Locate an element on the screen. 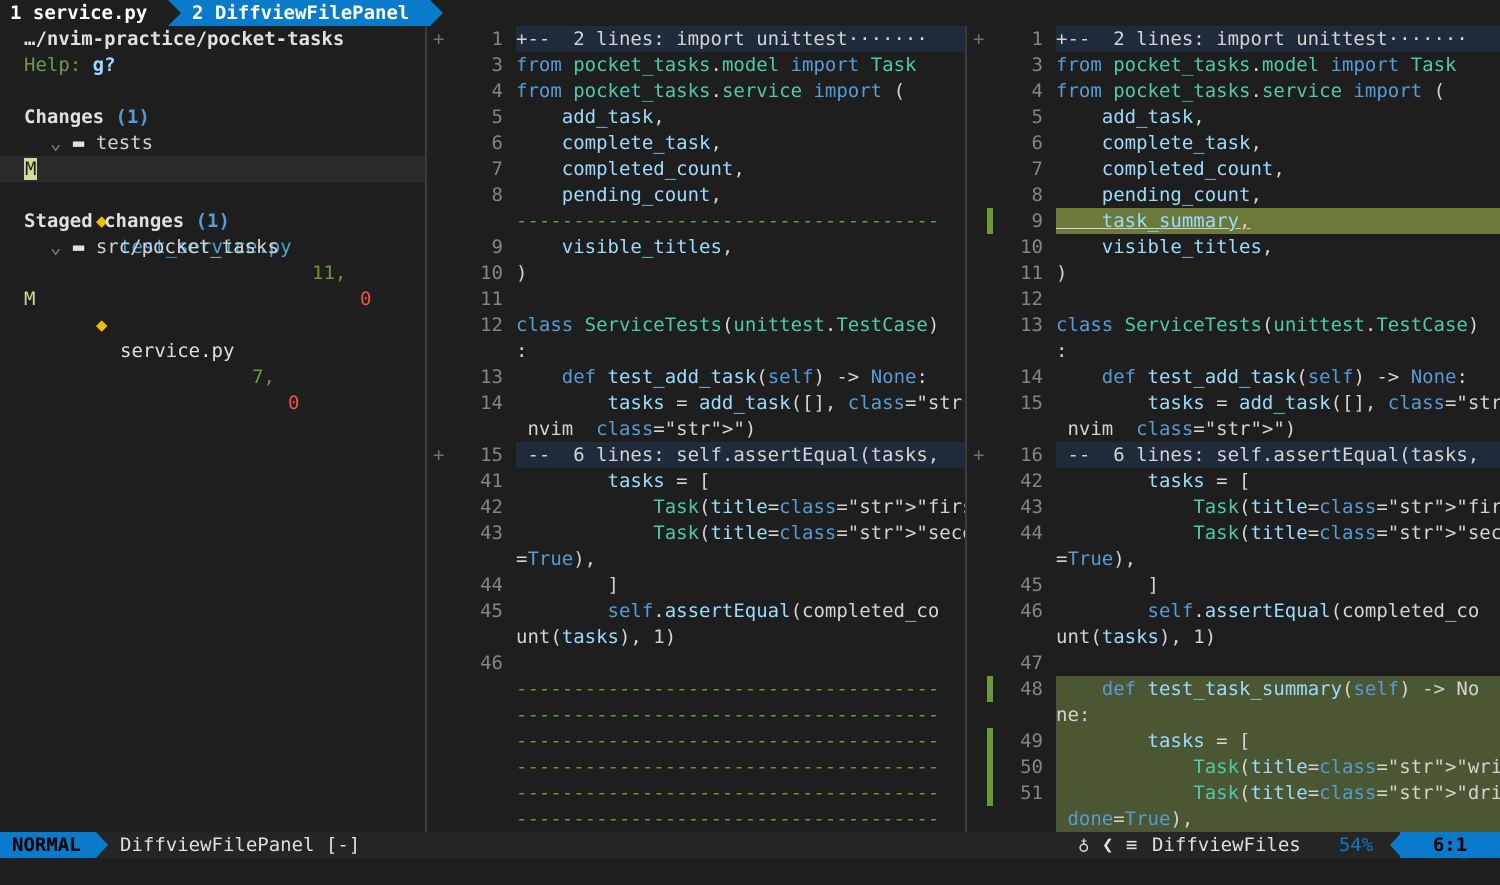  help-key: g? is located at coordinates (104, 65).